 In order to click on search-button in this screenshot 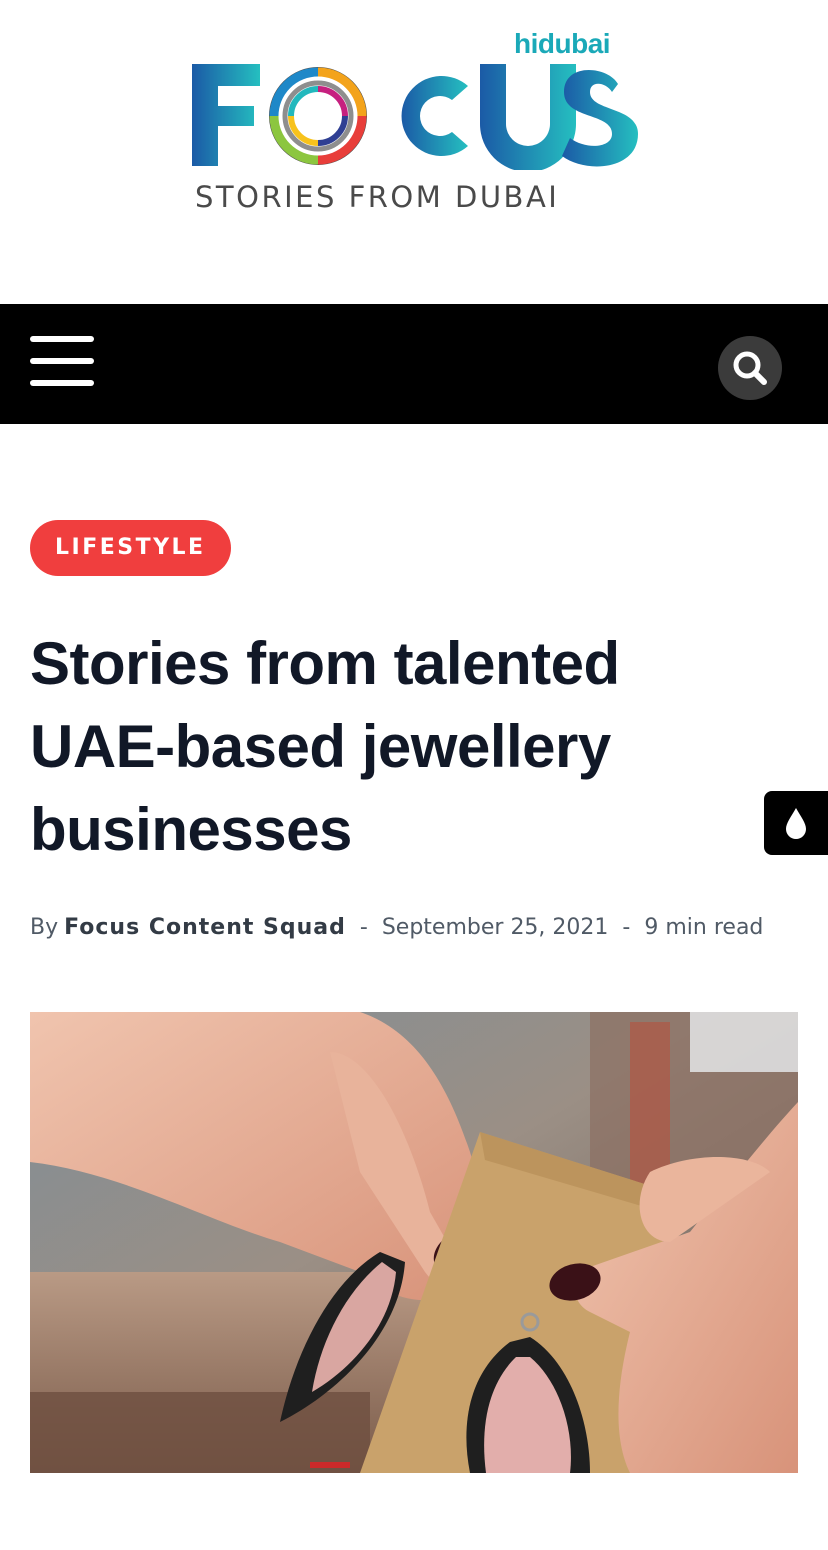, I will do `click(750, 368)`.